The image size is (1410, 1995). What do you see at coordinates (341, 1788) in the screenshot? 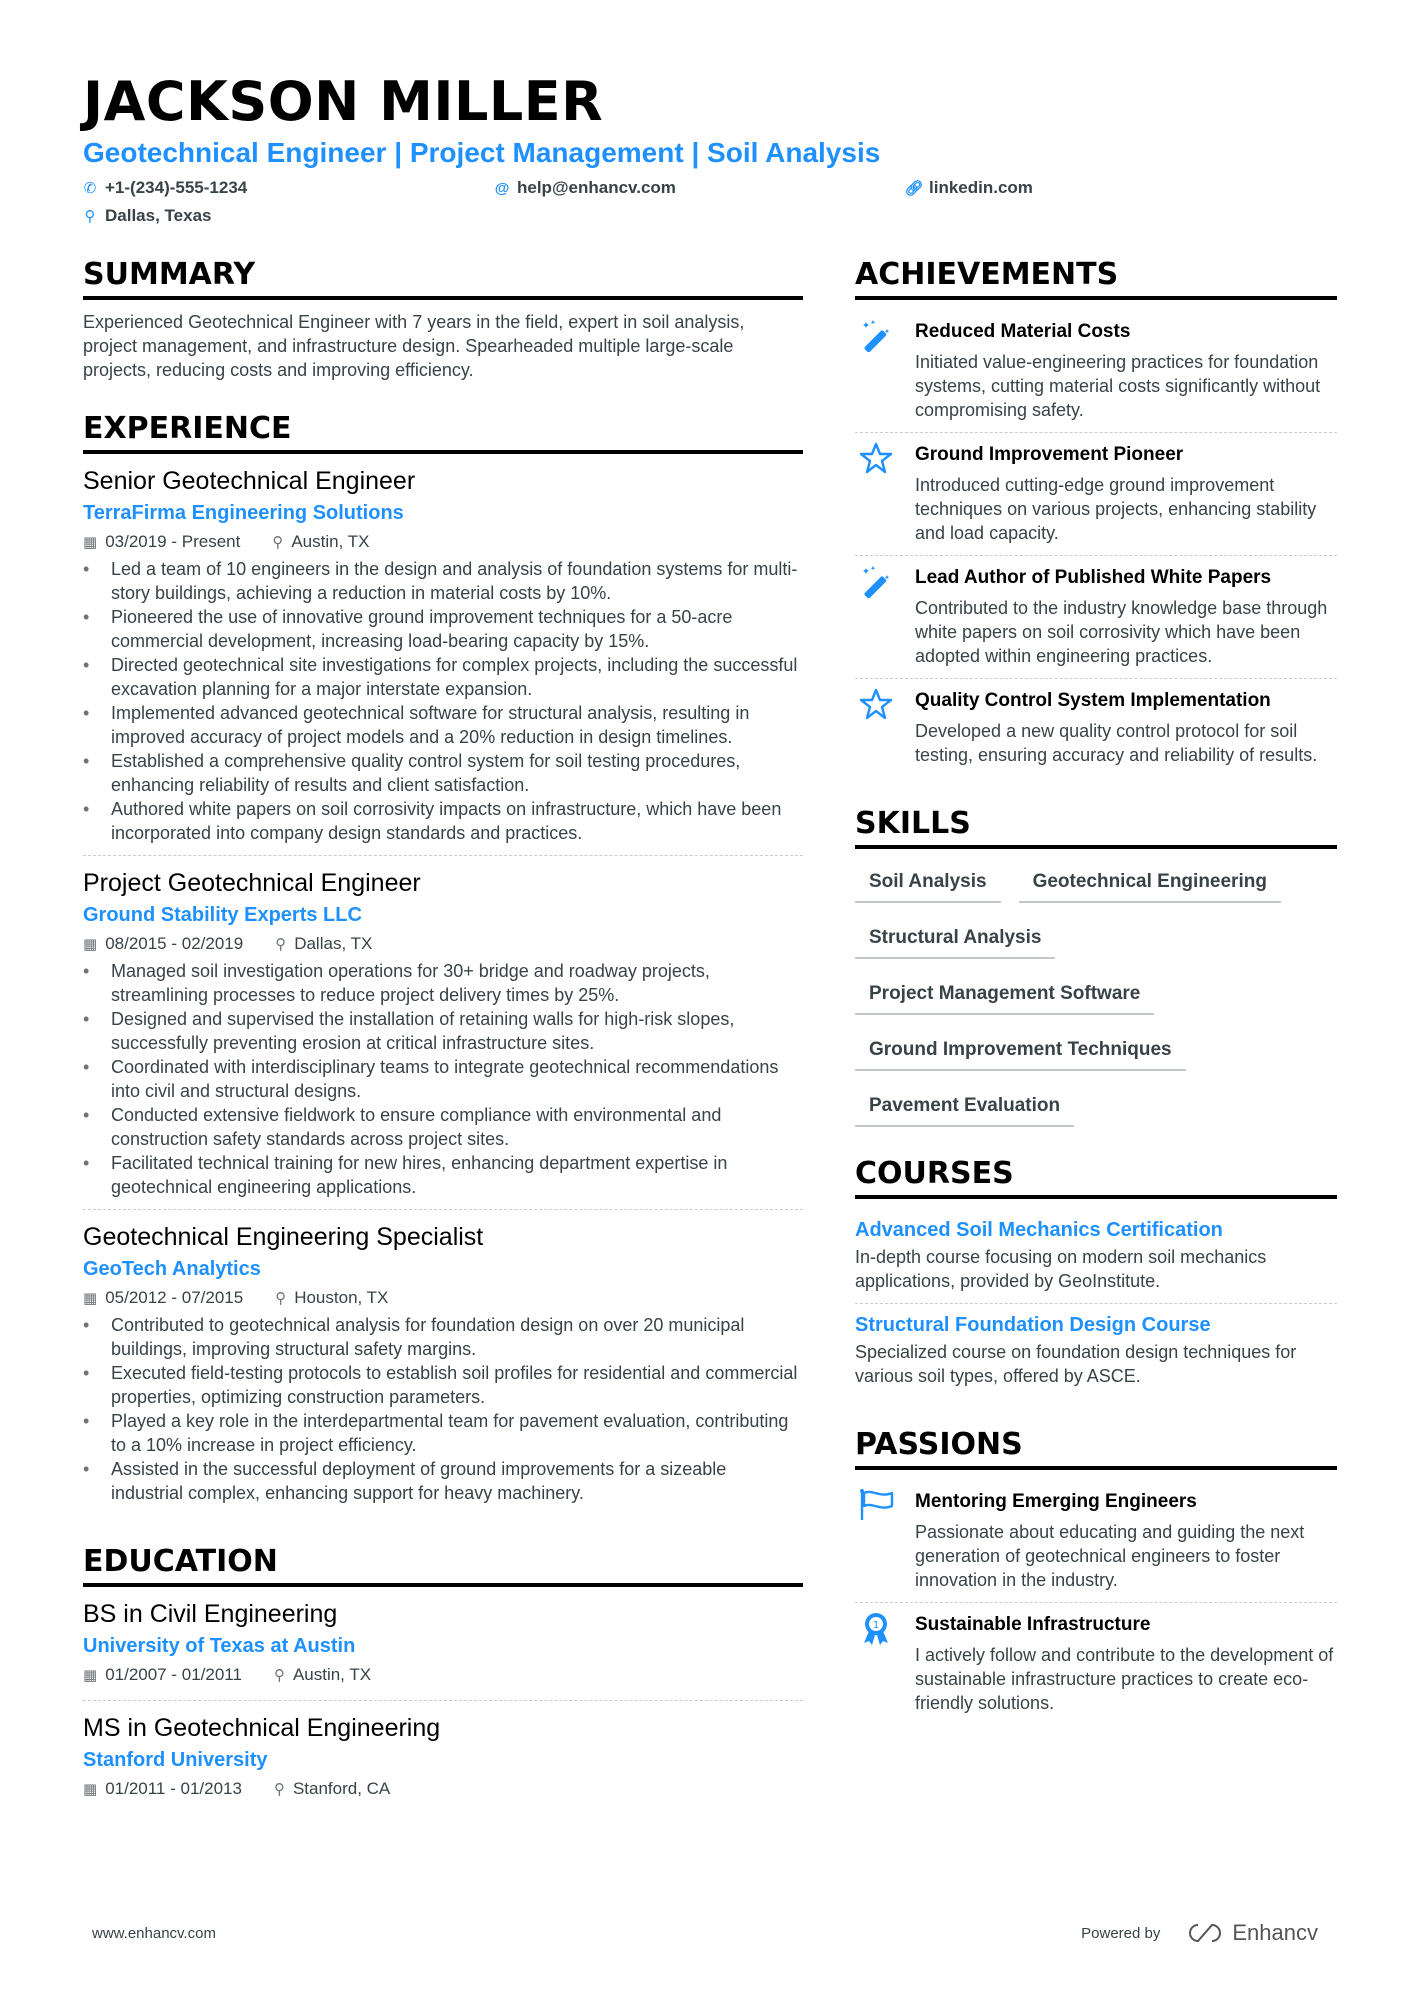
I see `location-text: Stanford, CA` at bounding box center [341, 1788].